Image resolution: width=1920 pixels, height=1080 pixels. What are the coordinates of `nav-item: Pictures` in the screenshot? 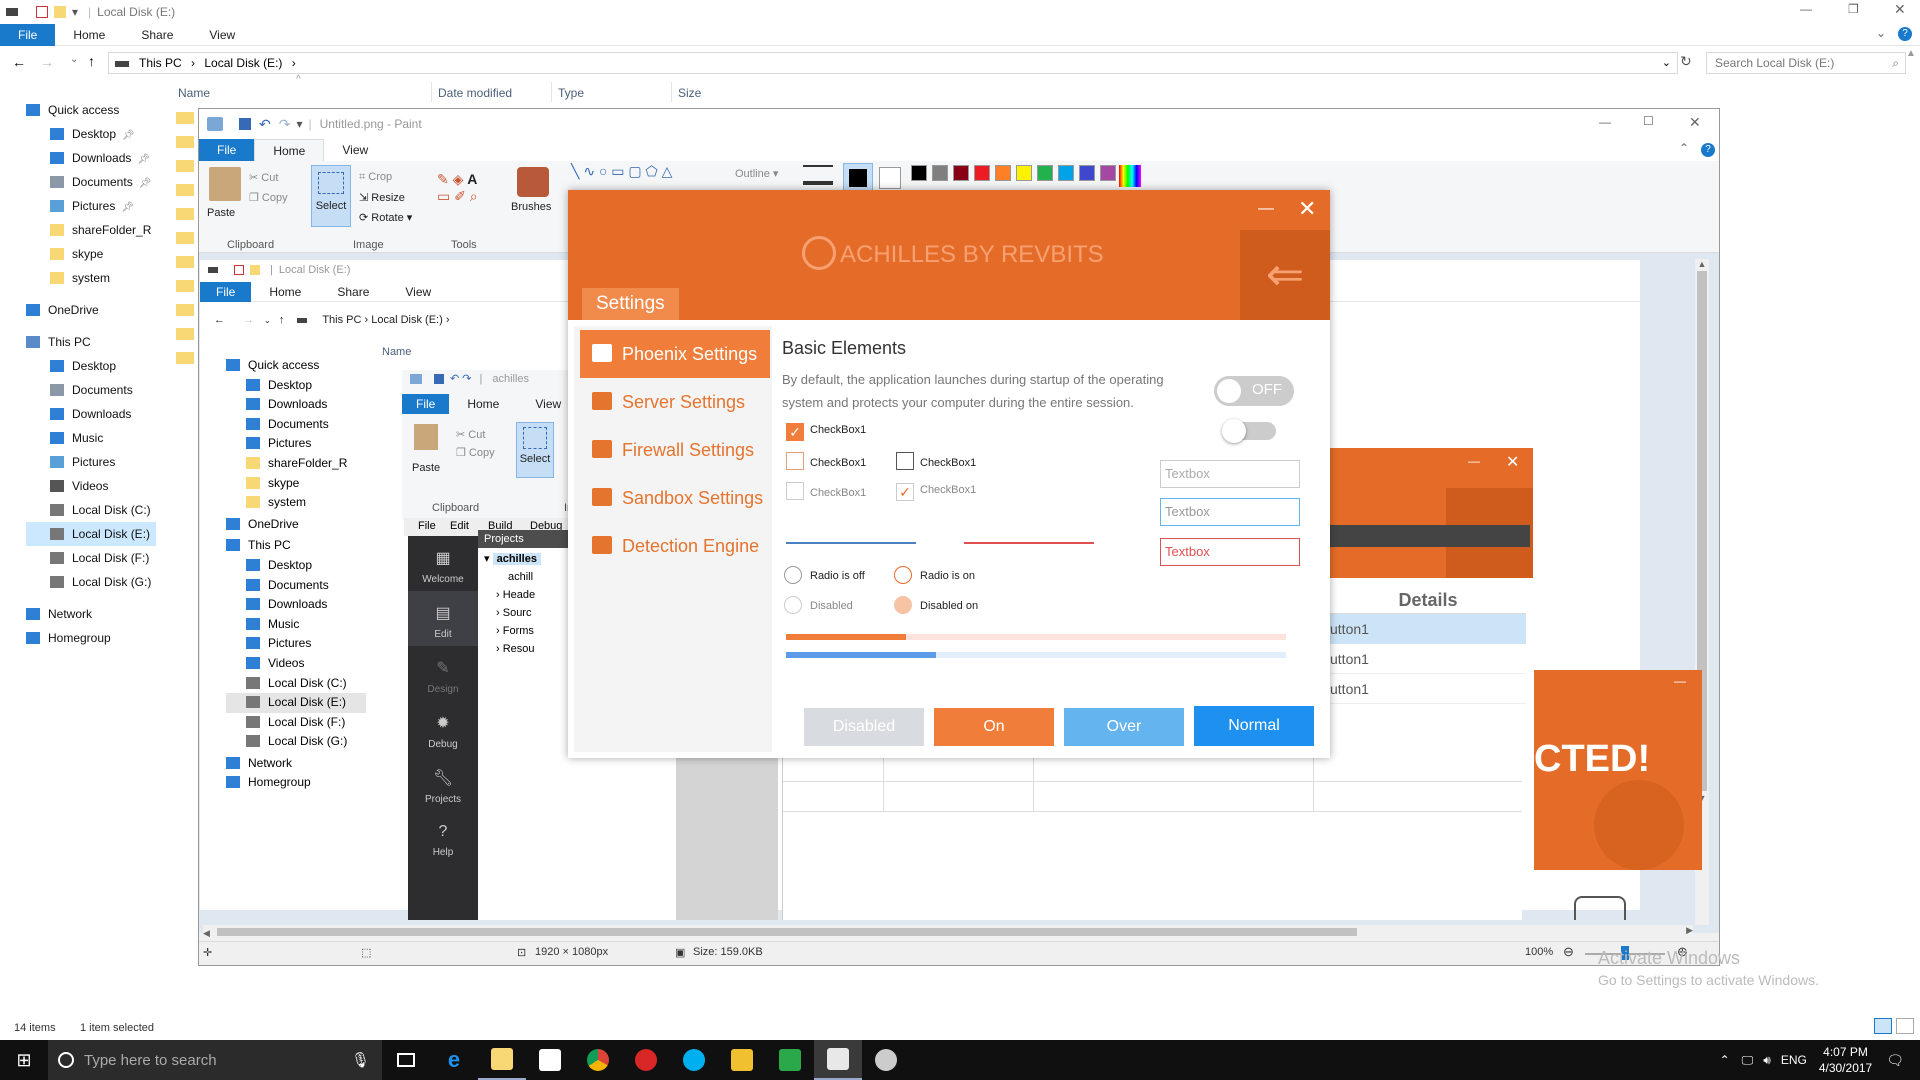 It's located at (91, 462).